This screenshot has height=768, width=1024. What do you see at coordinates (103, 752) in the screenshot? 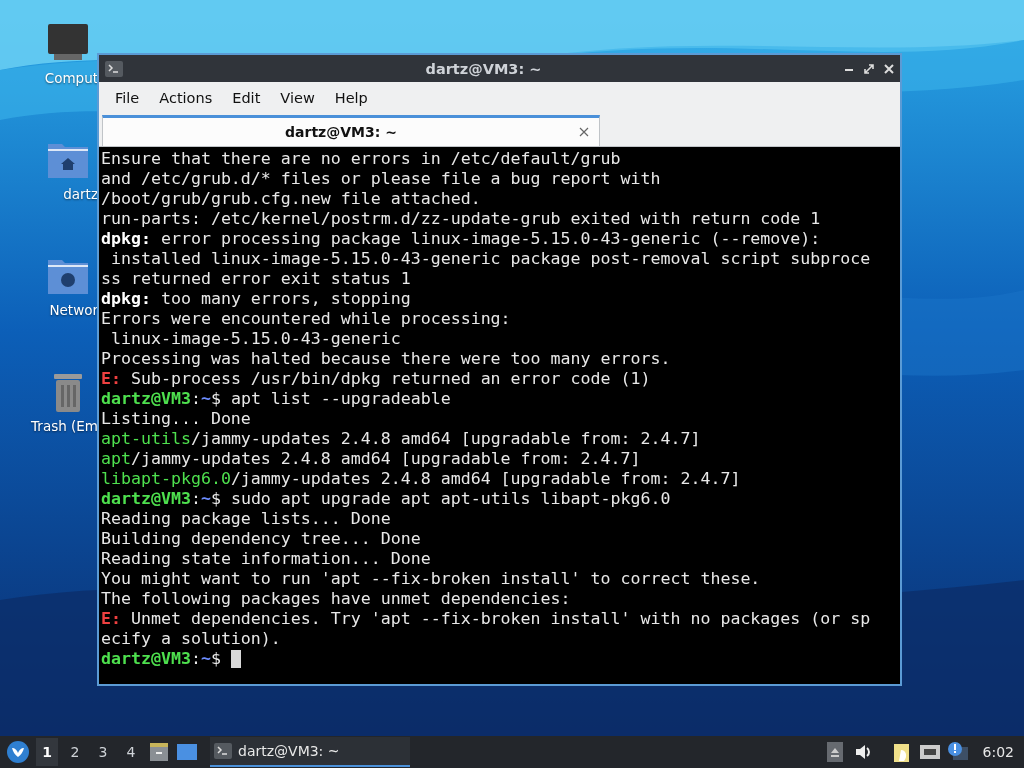
I see `workspace-button: 3` at bounding box center [103, 752].